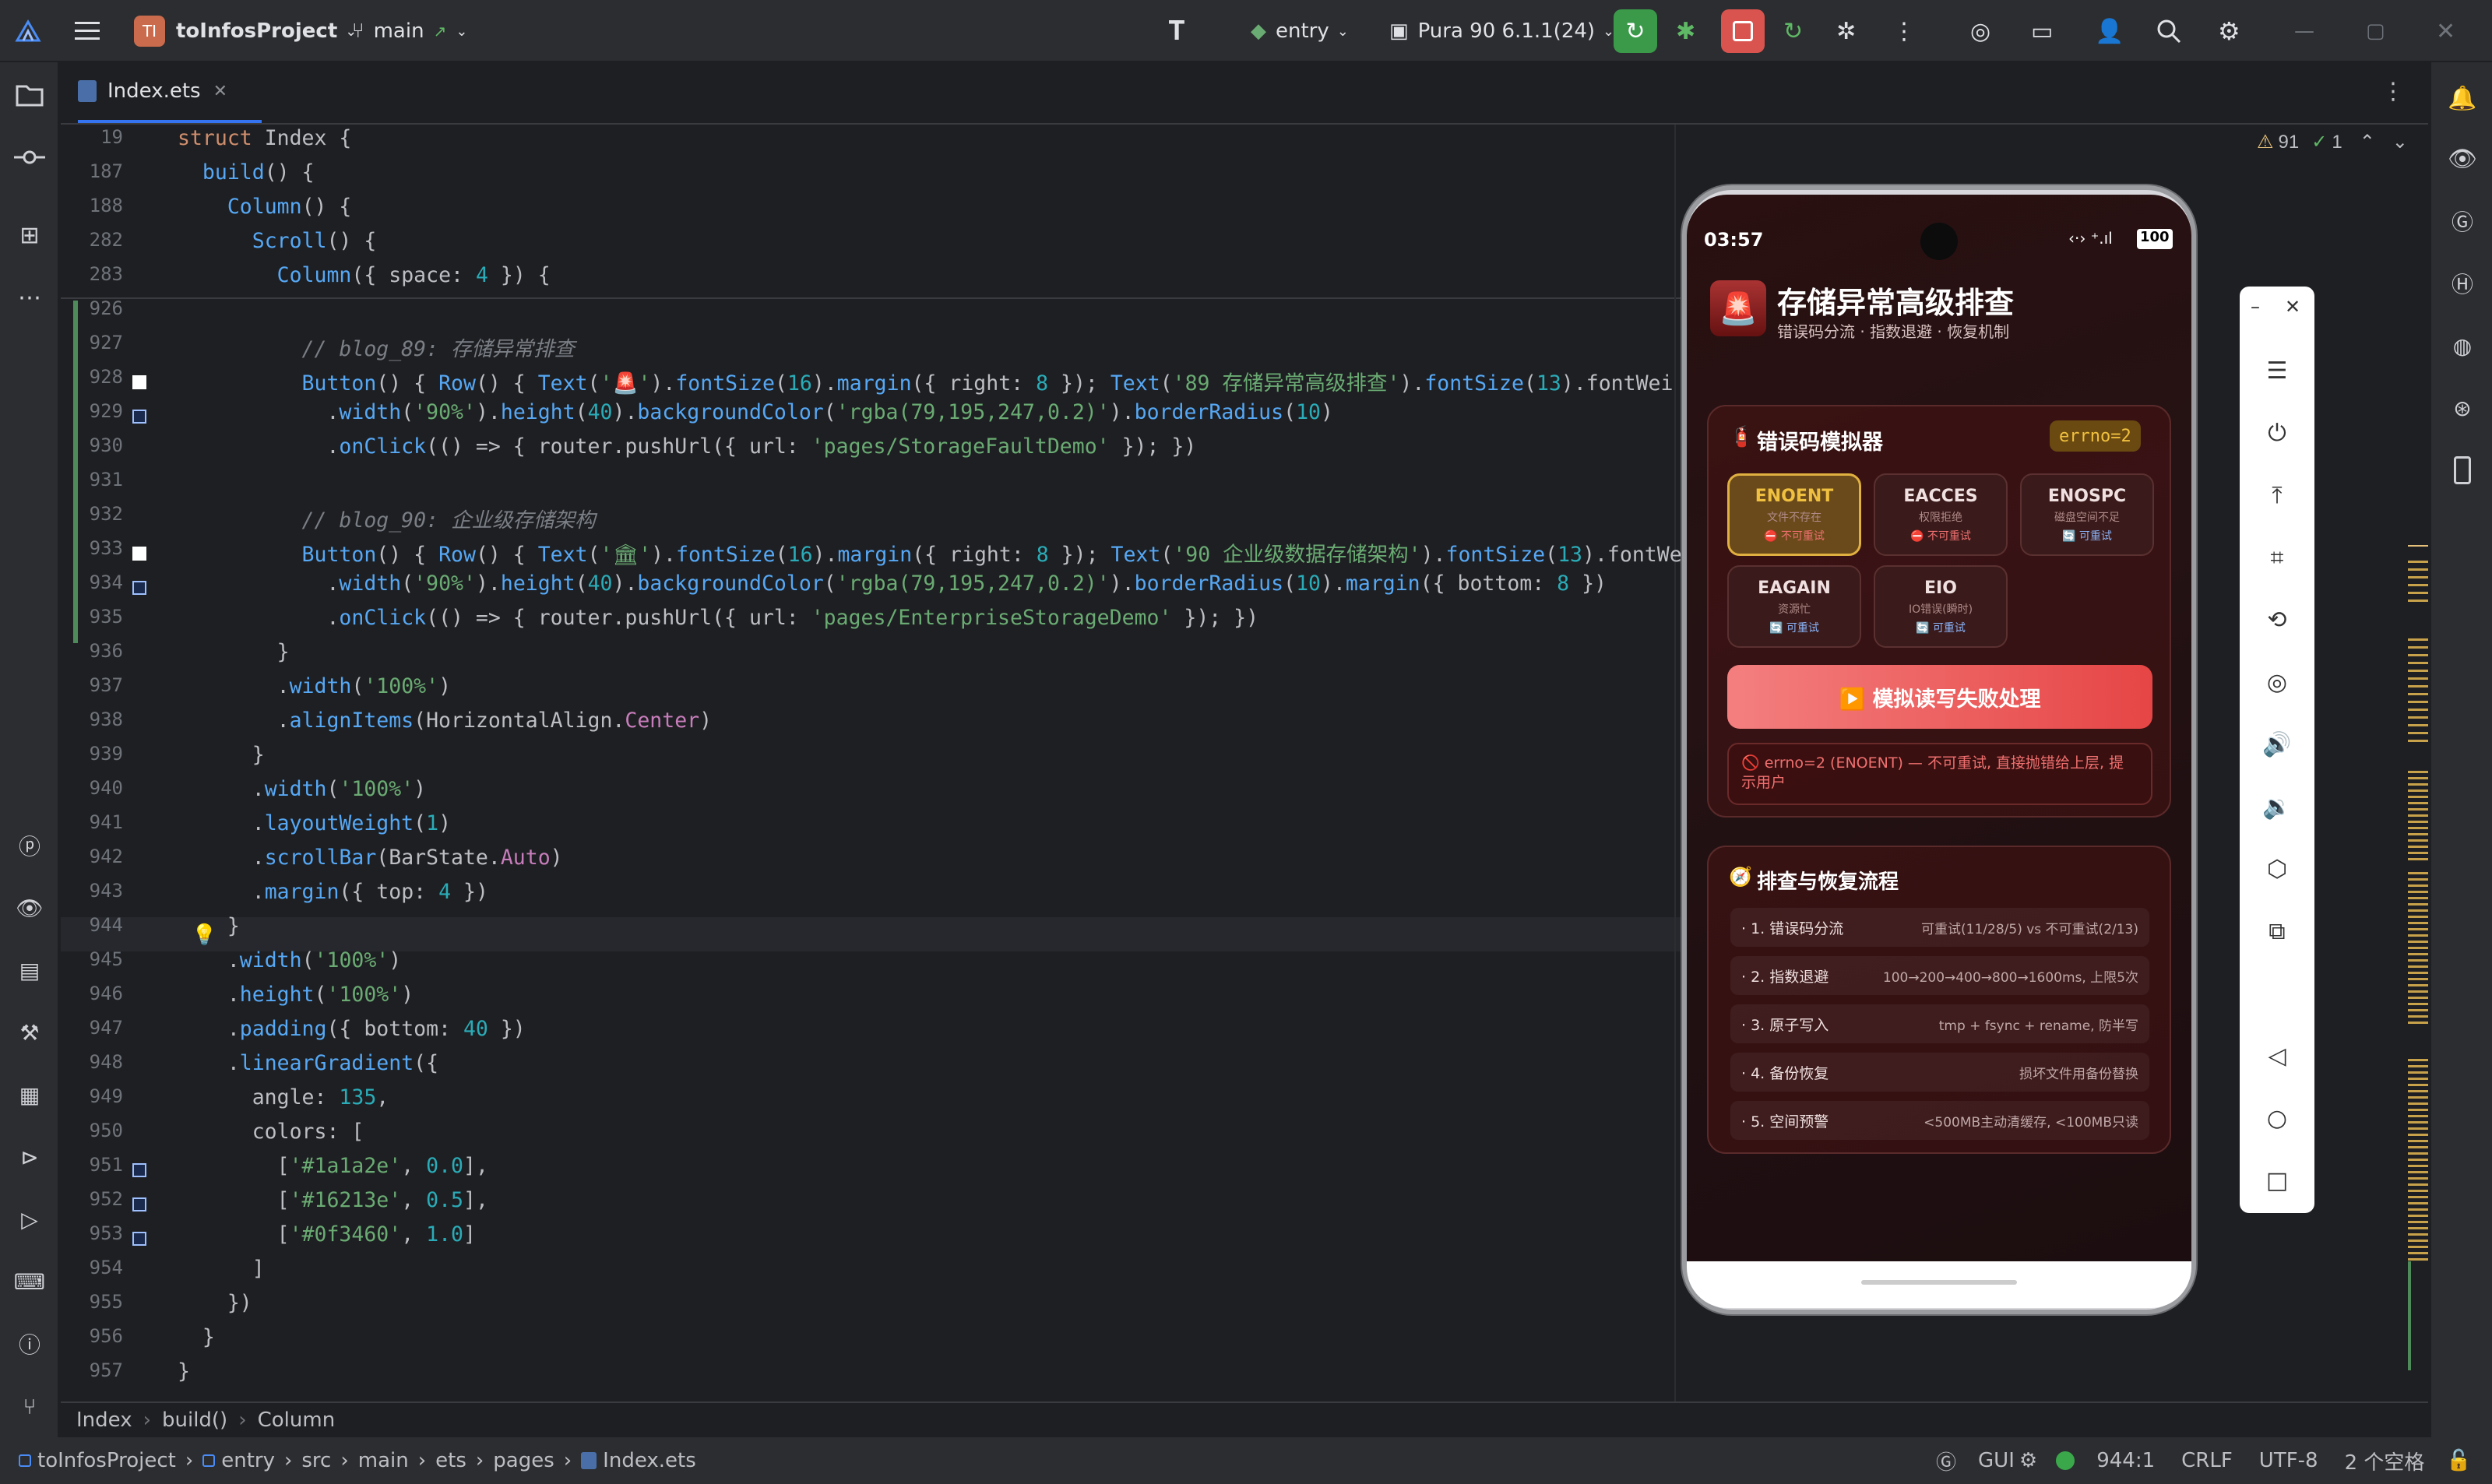 This screenshot has width=2492, height=1484. Describe the element at coordinates (364, 275) in the screenshot. I see `code-line: Column({ space: 4 }) {` at that location.